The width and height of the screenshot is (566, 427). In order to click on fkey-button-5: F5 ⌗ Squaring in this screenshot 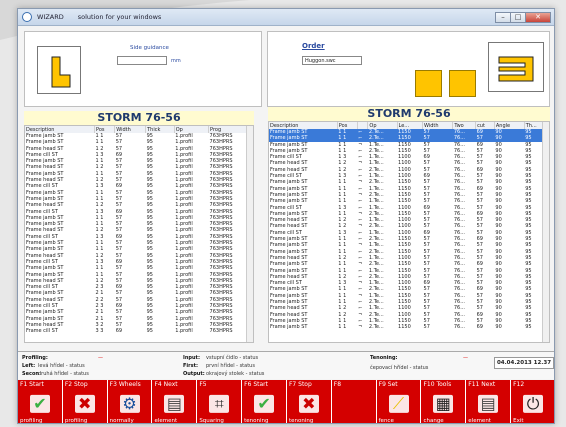, I will do `click(220, 402)`.